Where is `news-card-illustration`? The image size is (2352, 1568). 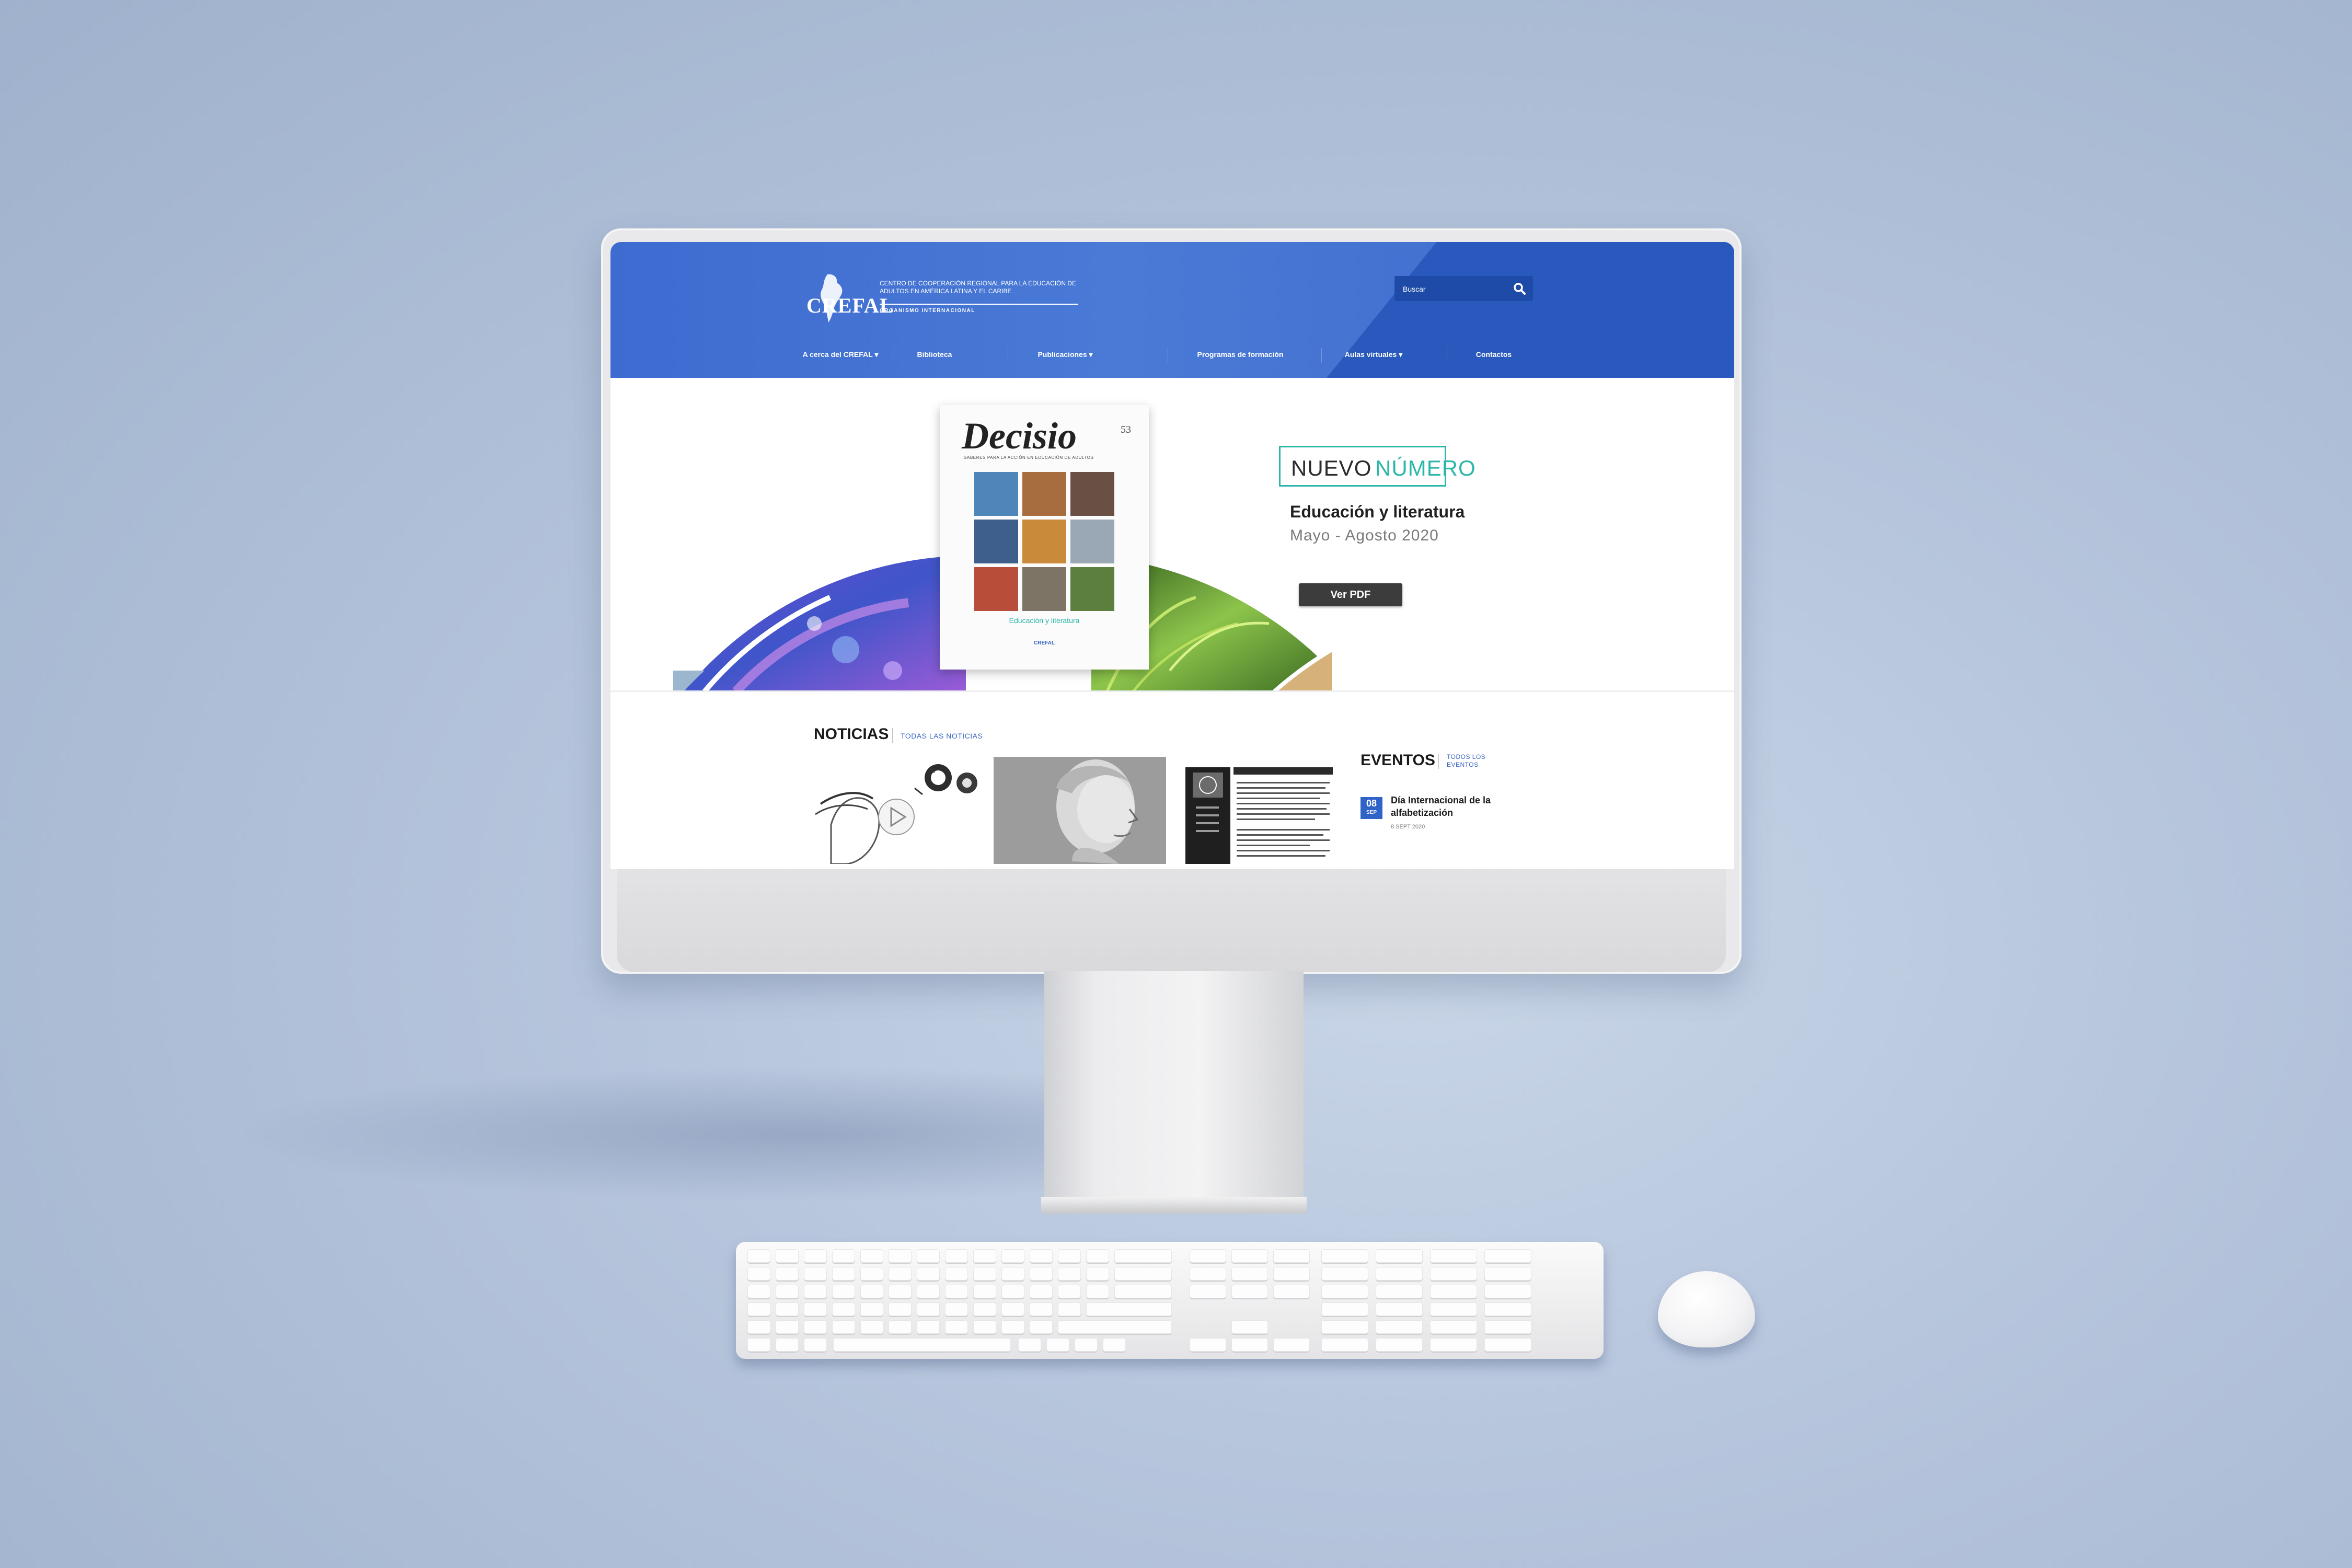
news-card-illustration is located at coordinates (897, 810).